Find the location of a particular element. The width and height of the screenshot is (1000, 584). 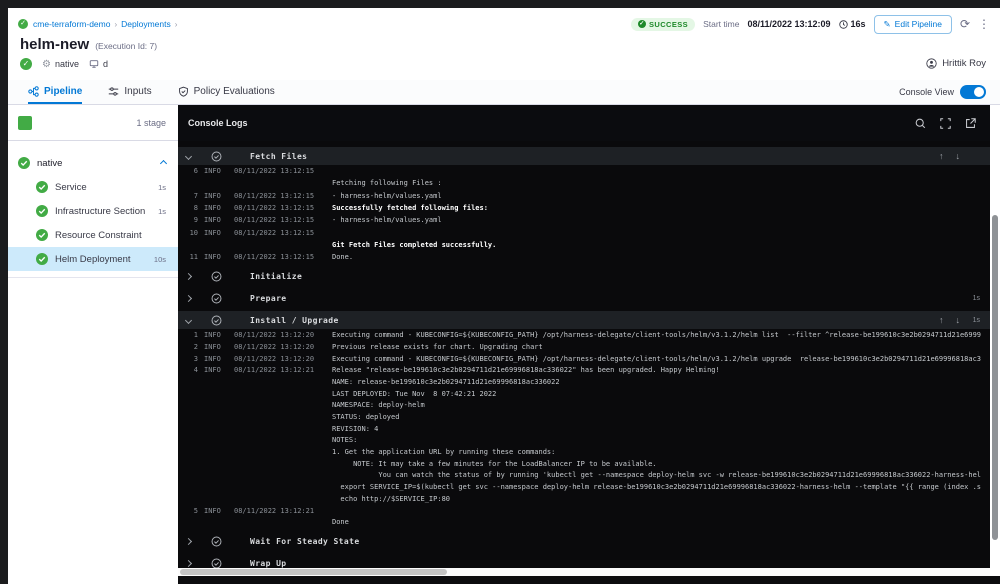

divider is located at coordinates (93, 277).